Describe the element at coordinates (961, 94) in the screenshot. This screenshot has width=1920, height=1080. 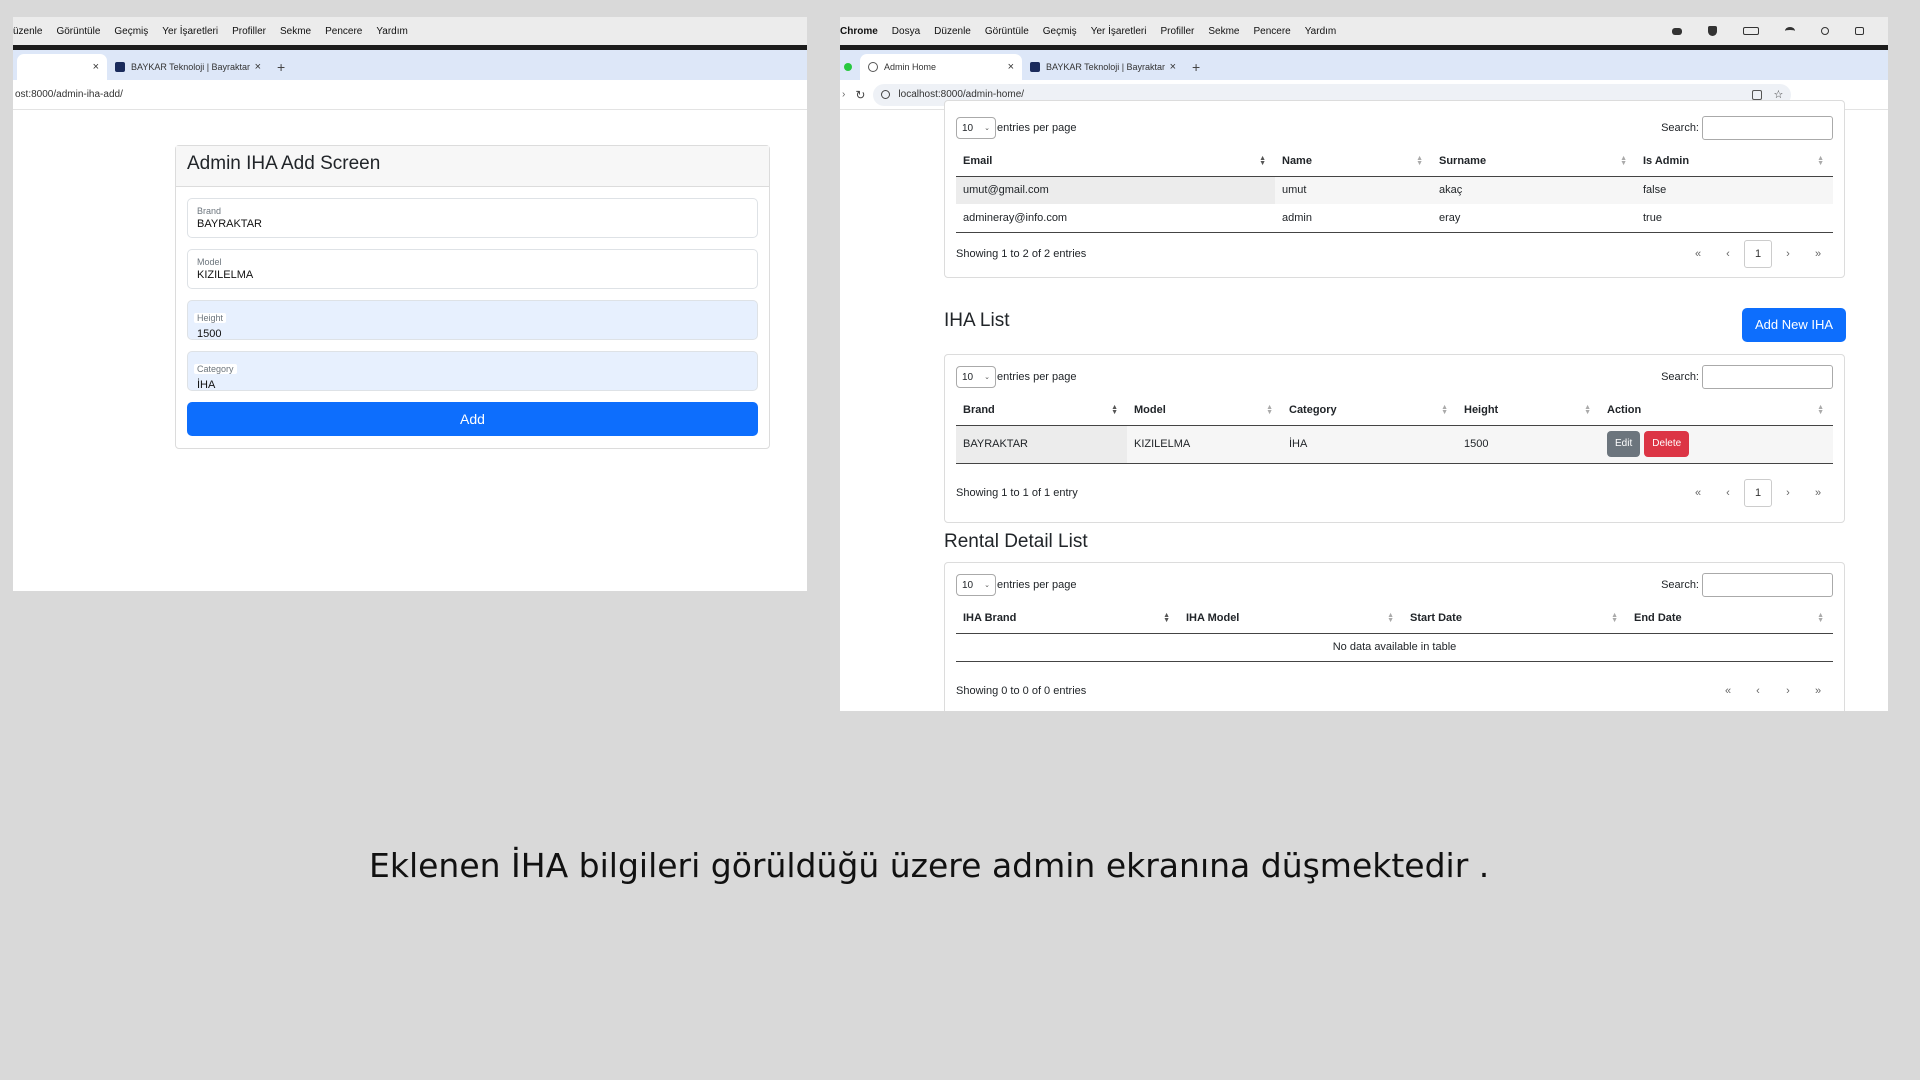
I see `url-text: localhost:8000/admin-home/` at that location.